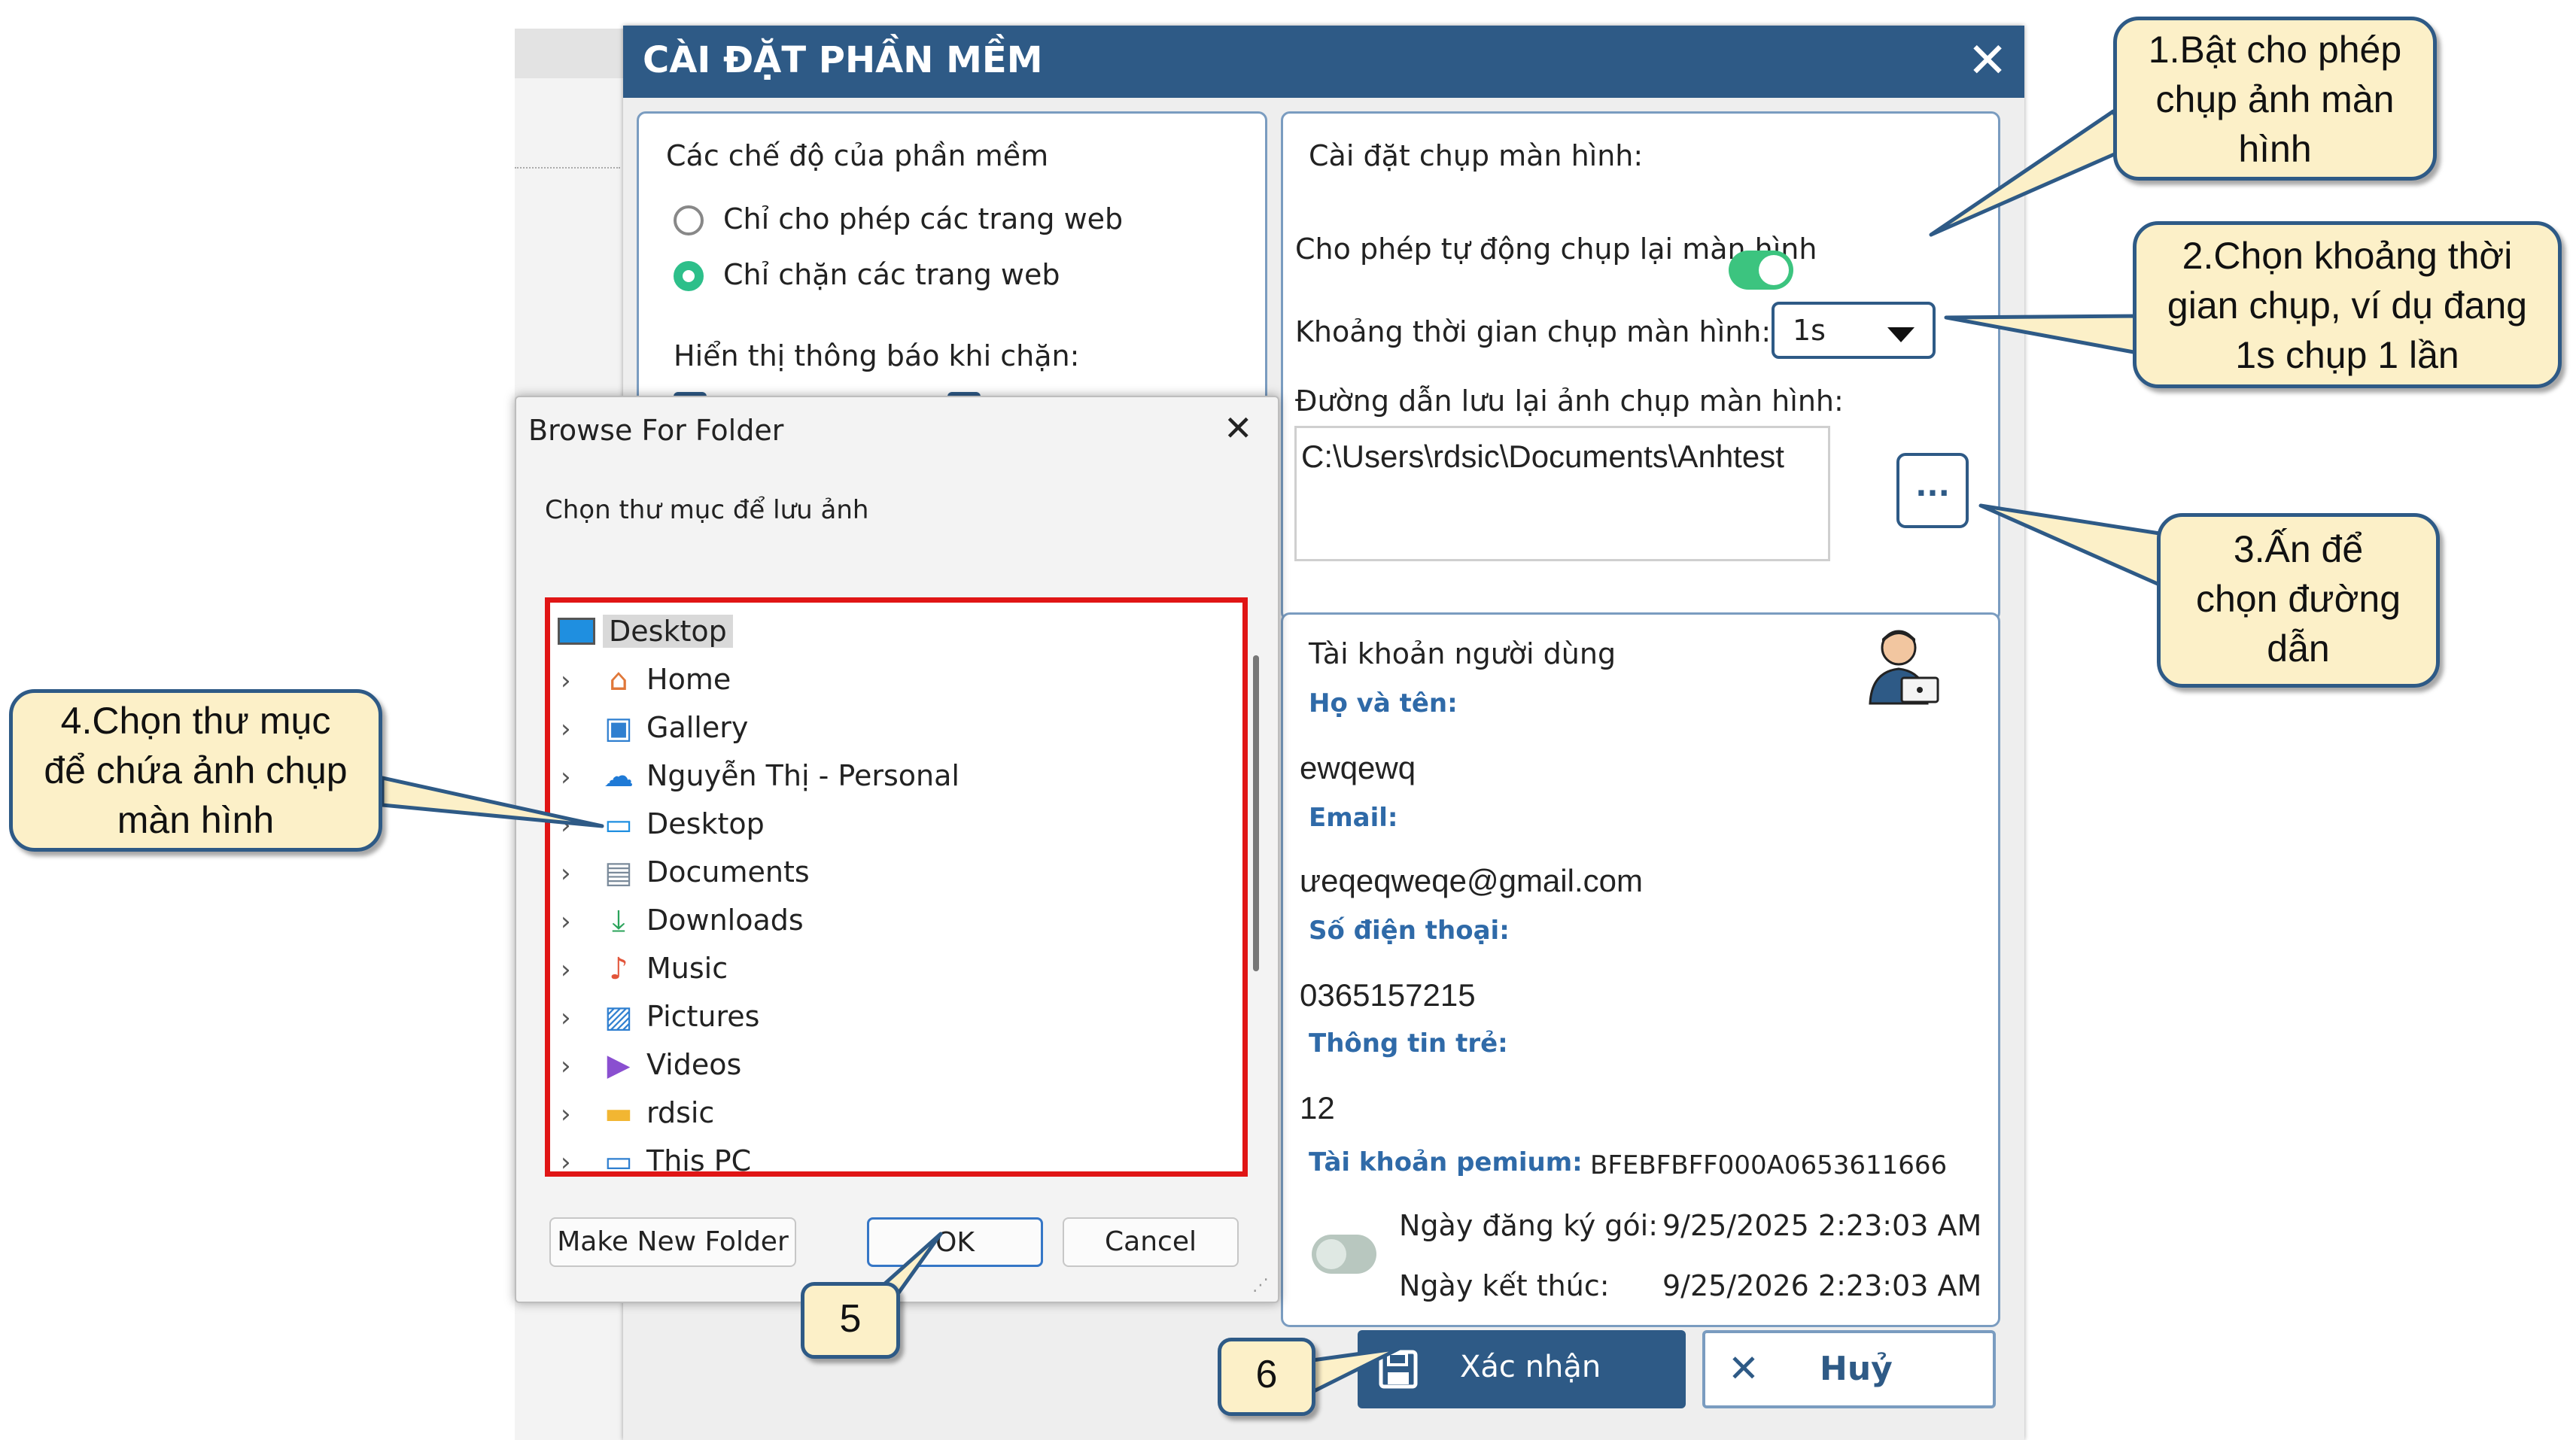 Image resolution: width=2576 pixels, height=1440 pixels. I want to click on name-value: ewqewq, so click(1358, 767).